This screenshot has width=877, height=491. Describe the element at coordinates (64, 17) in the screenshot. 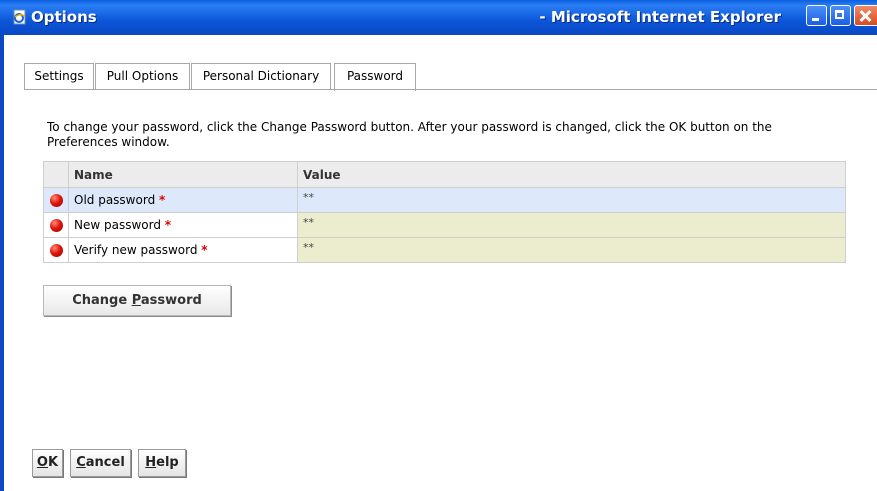

I see `window-title: Options` at that location.